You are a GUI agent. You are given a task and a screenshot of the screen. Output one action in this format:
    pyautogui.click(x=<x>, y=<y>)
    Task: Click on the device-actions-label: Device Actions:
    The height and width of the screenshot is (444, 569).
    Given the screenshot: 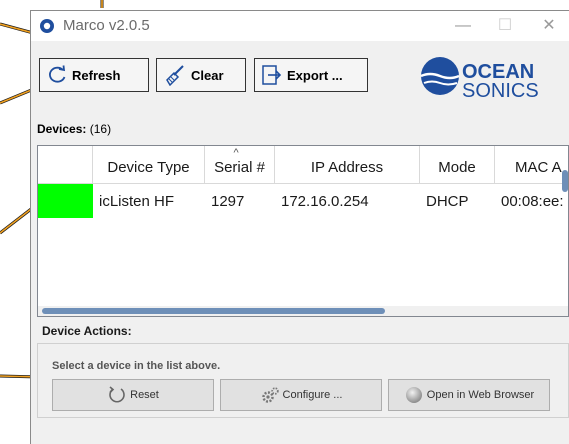 What is the action you would take?
    pyautogui.click(x=87, y=331)
    